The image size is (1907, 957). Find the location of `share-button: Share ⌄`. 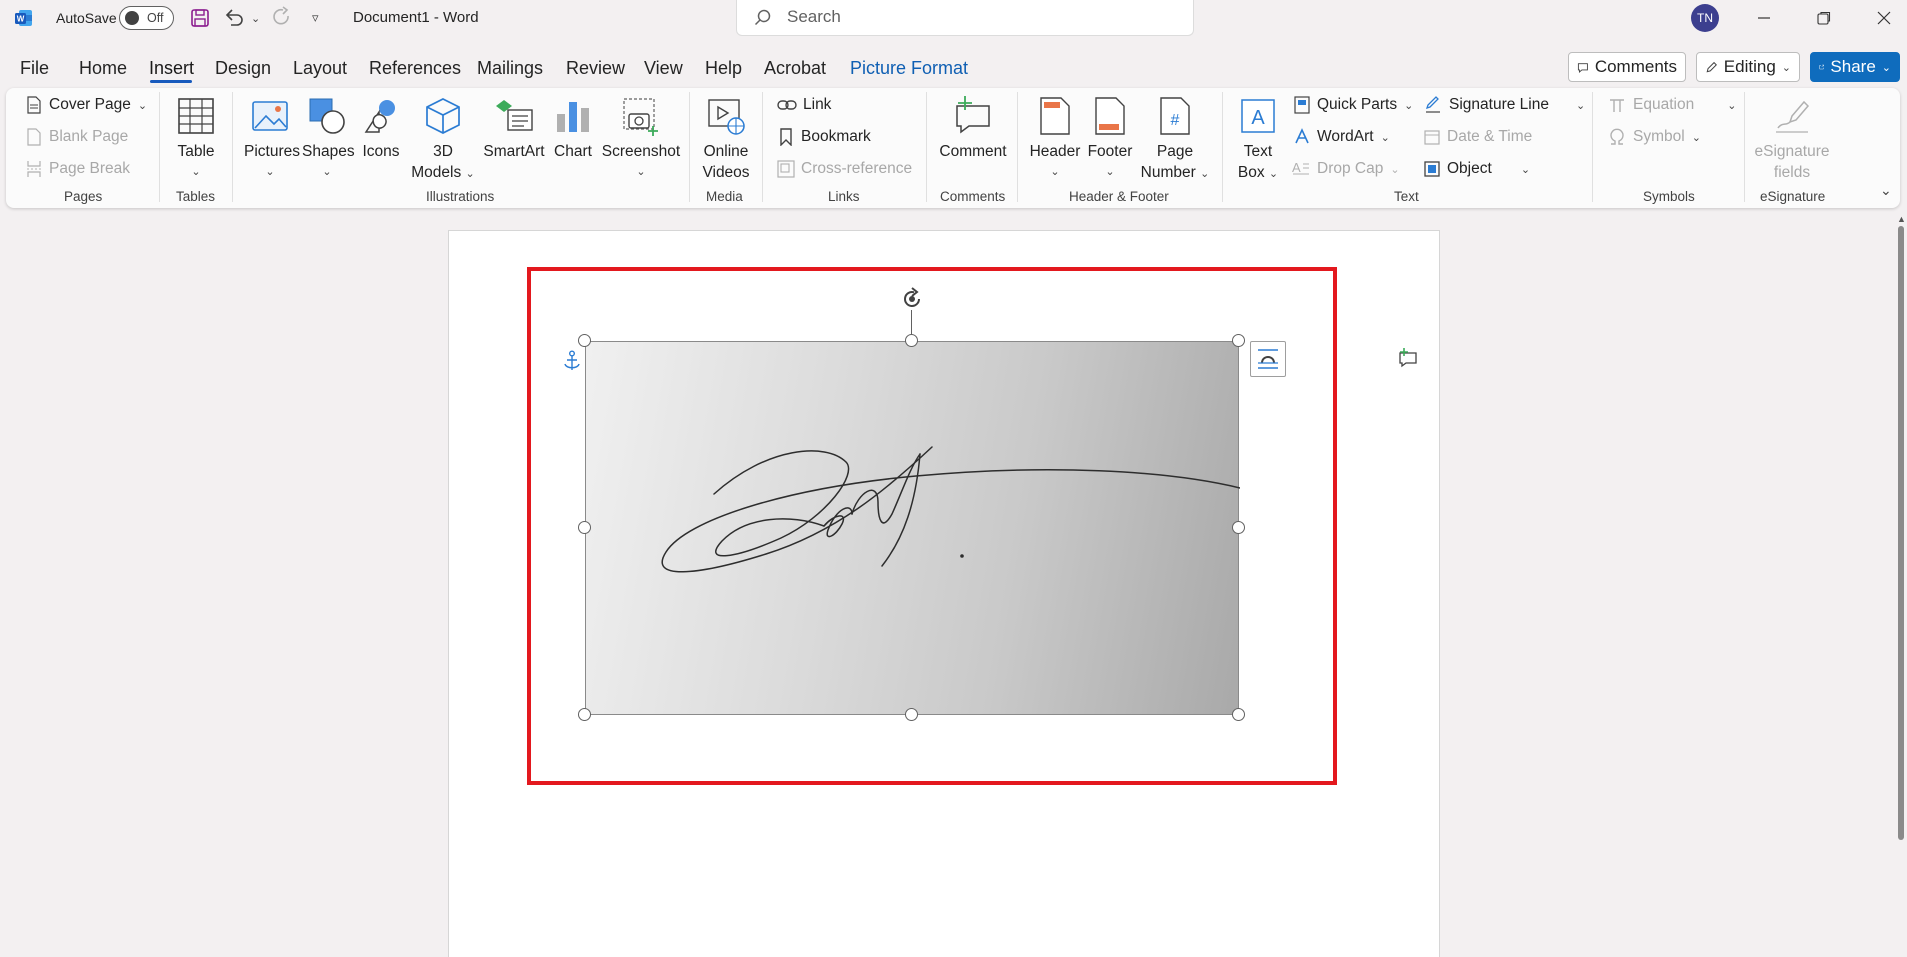

share-button: Share ⌄ is located at coordinates (1855, 67).